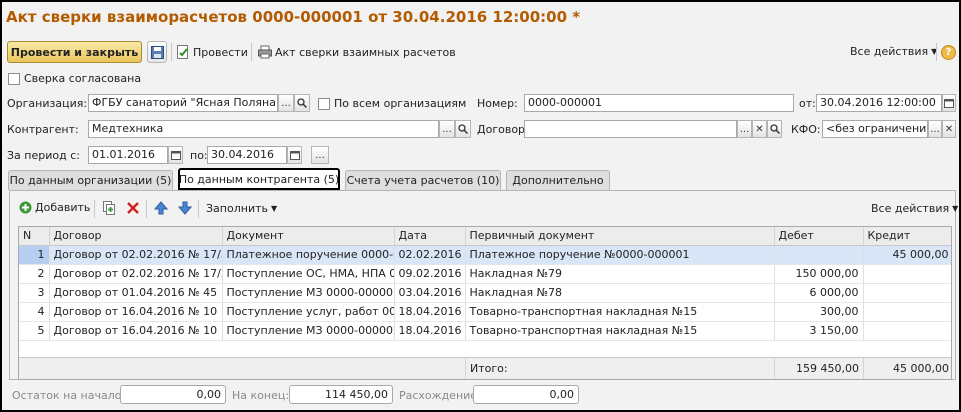 The height and width of the screenshot is (412, 961). What do you see at coordinates (620, 236) in the screenshot?
I see `column-header: Первичный документ` at bounding box center [620, 236].